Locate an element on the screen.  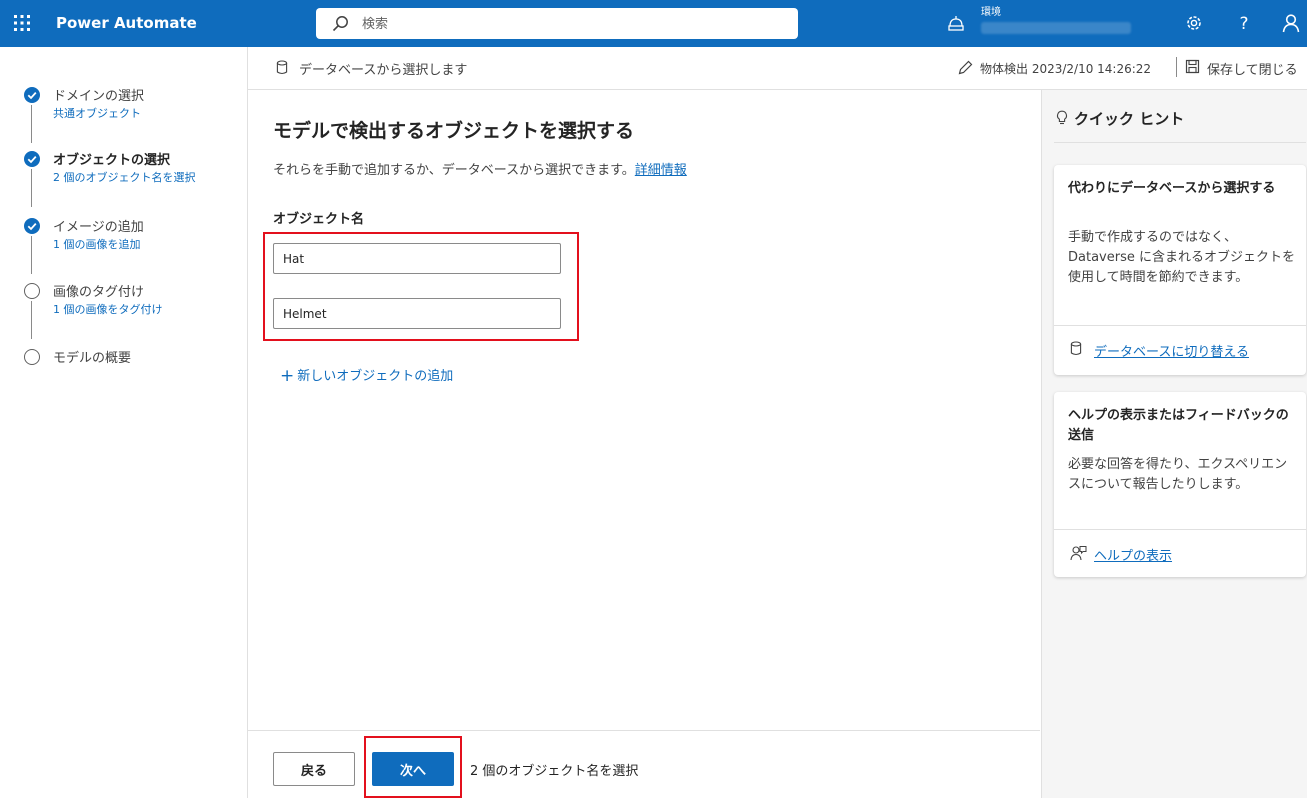
hints-divider is located at coordinates (1180, 142).